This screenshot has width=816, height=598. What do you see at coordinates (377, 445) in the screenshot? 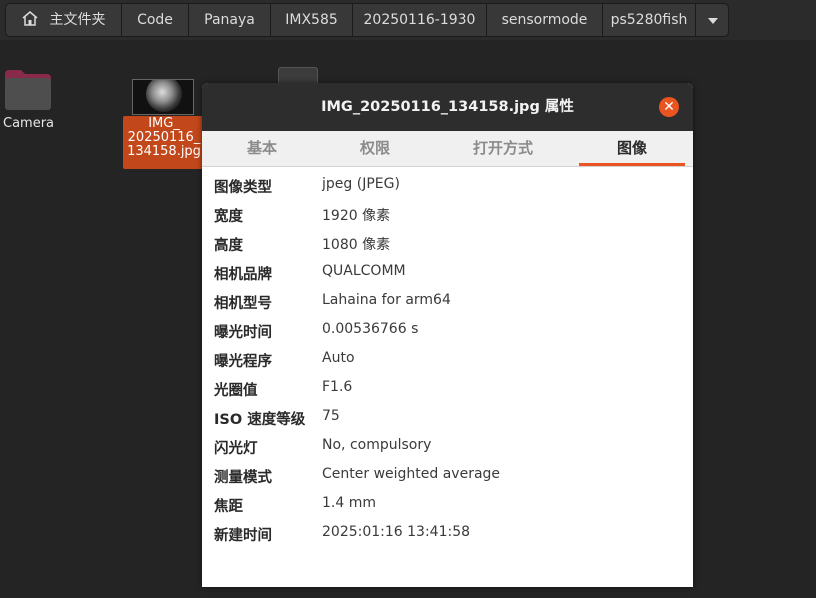
I see `property-value: No, compulsory` at bounding box center [377, 445].